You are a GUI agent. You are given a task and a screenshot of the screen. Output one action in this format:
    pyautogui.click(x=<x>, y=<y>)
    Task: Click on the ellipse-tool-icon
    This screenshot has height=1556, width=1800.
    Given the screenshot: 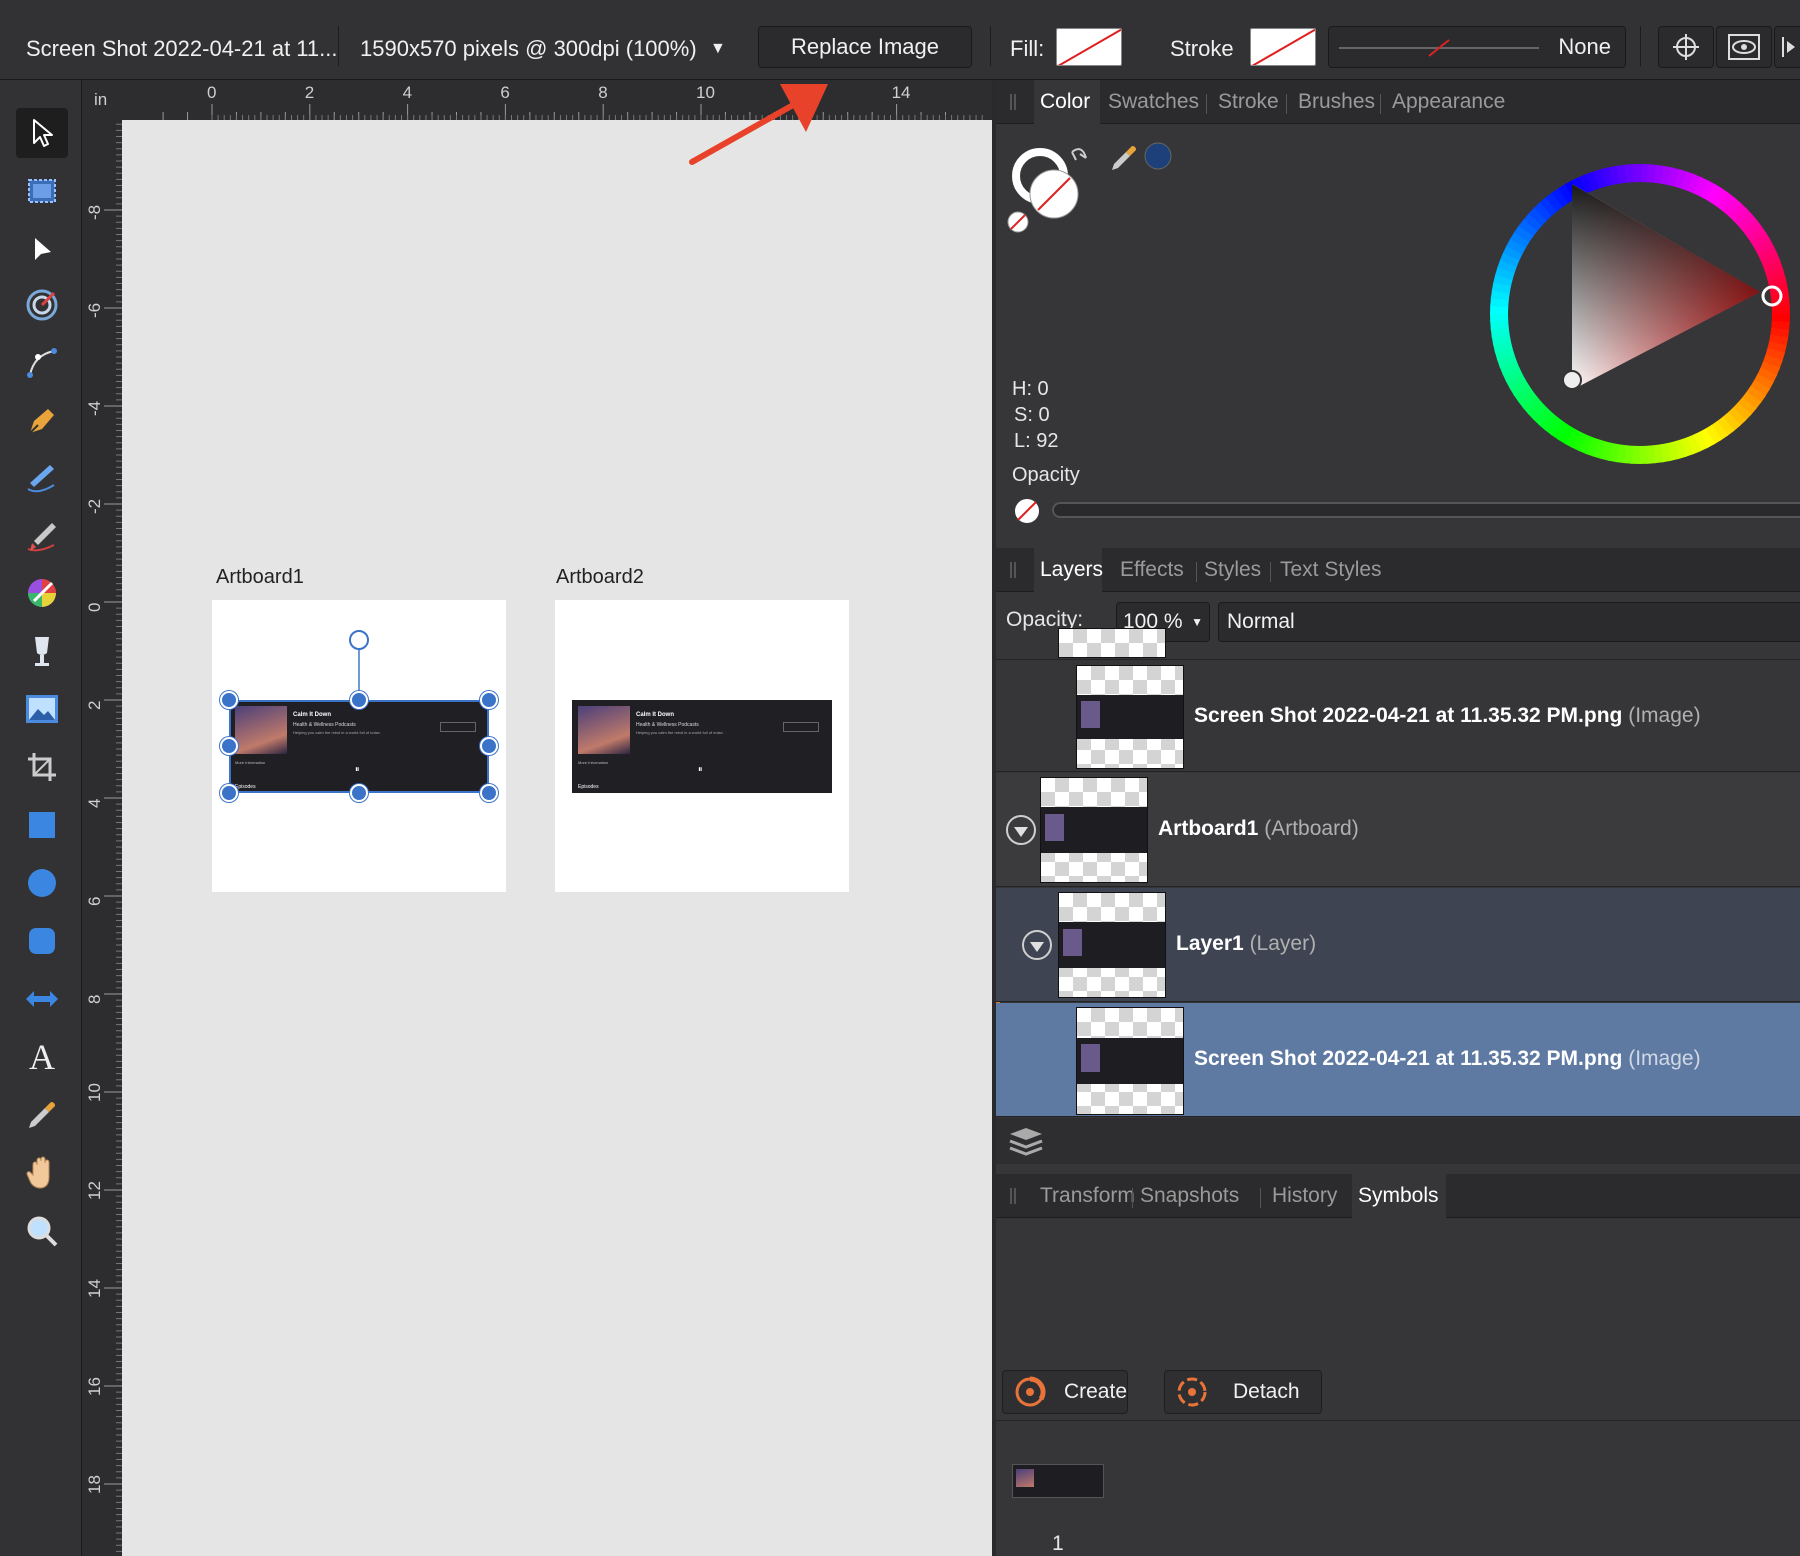 What is the action you would take?
    pyautogui.click(x=42, y=883)
    